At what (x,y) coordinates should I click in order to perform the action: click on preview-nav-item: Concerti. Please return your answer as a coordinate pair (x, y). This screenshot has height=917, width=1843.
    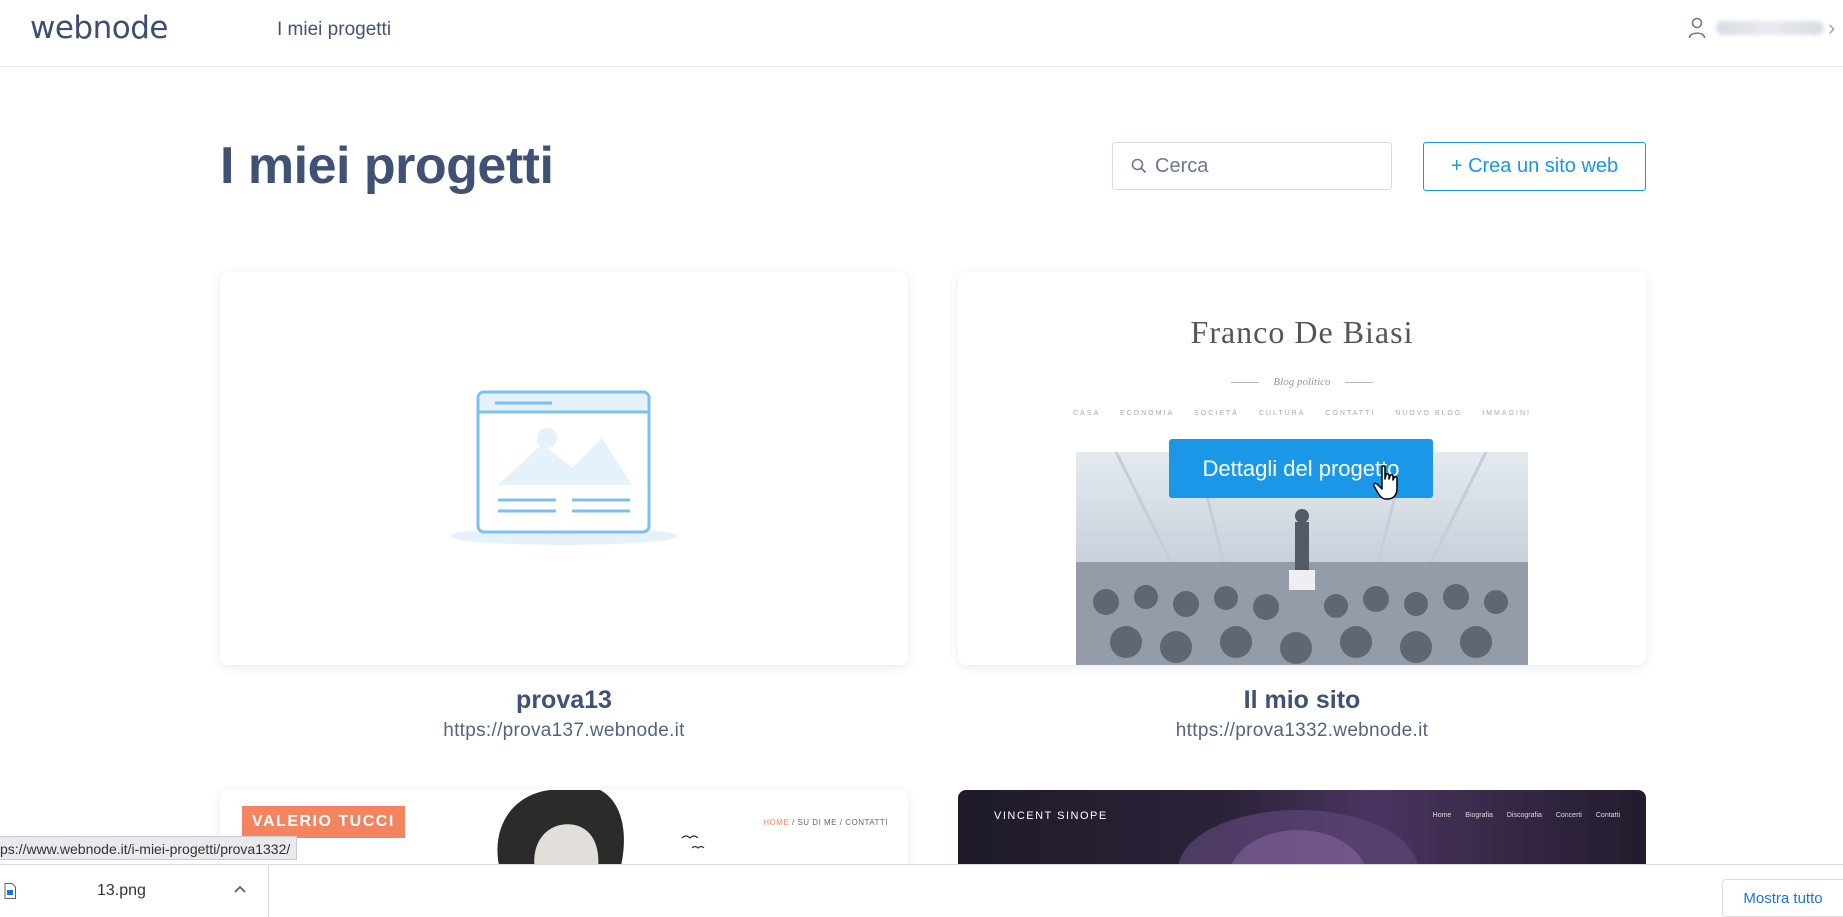
    Looking at the image, I should click on (1568, 815).